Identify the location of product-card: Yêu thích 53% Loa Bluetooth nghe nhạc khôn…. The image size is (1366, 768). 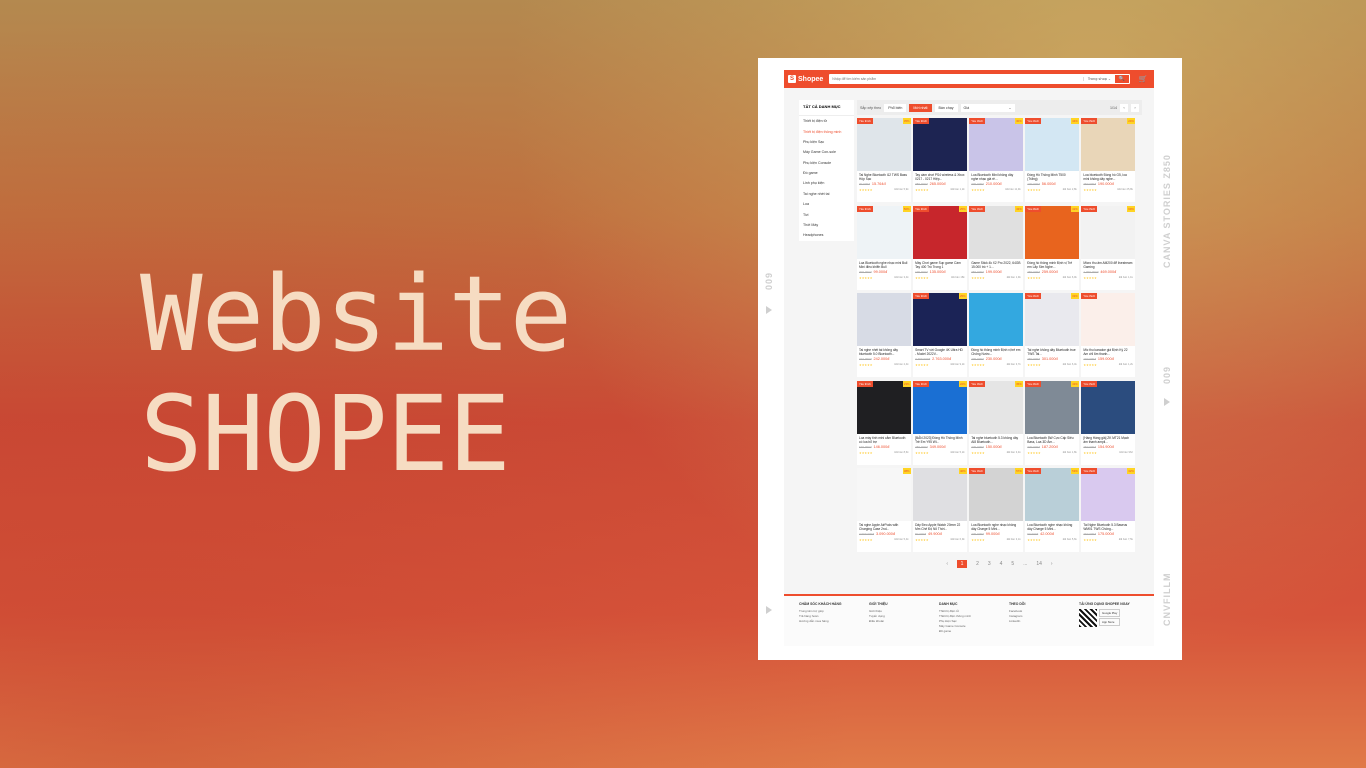
(1052, 510).